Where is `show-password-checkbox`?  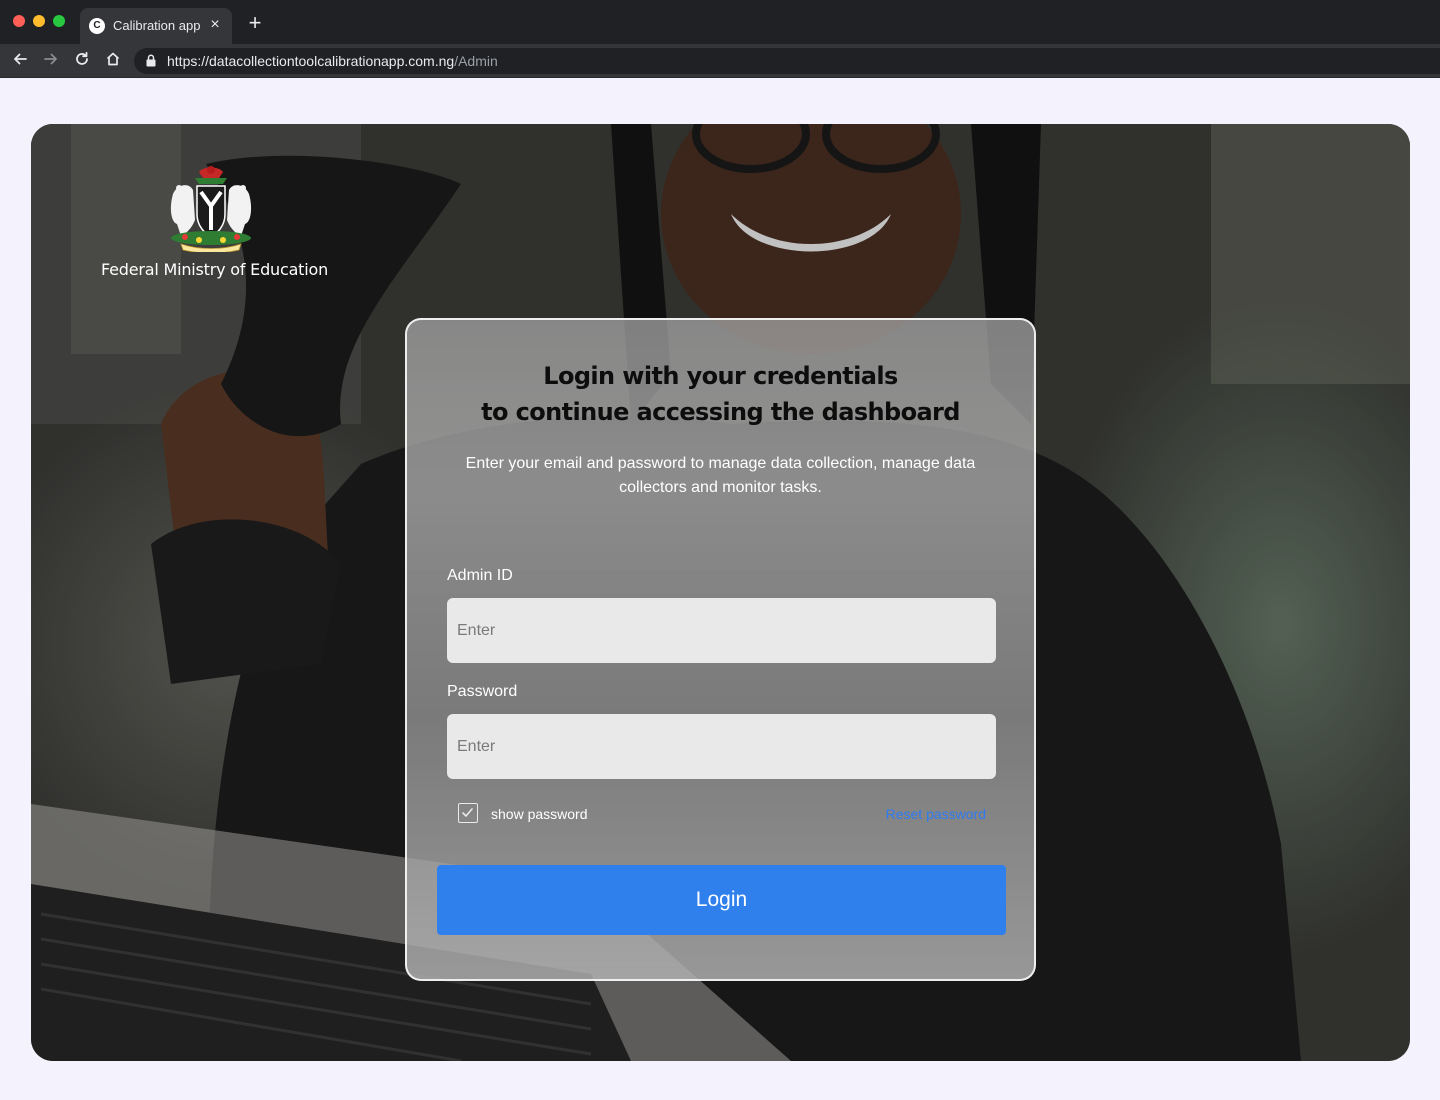 show-password-checkbox is located at coordinates (468, 813).